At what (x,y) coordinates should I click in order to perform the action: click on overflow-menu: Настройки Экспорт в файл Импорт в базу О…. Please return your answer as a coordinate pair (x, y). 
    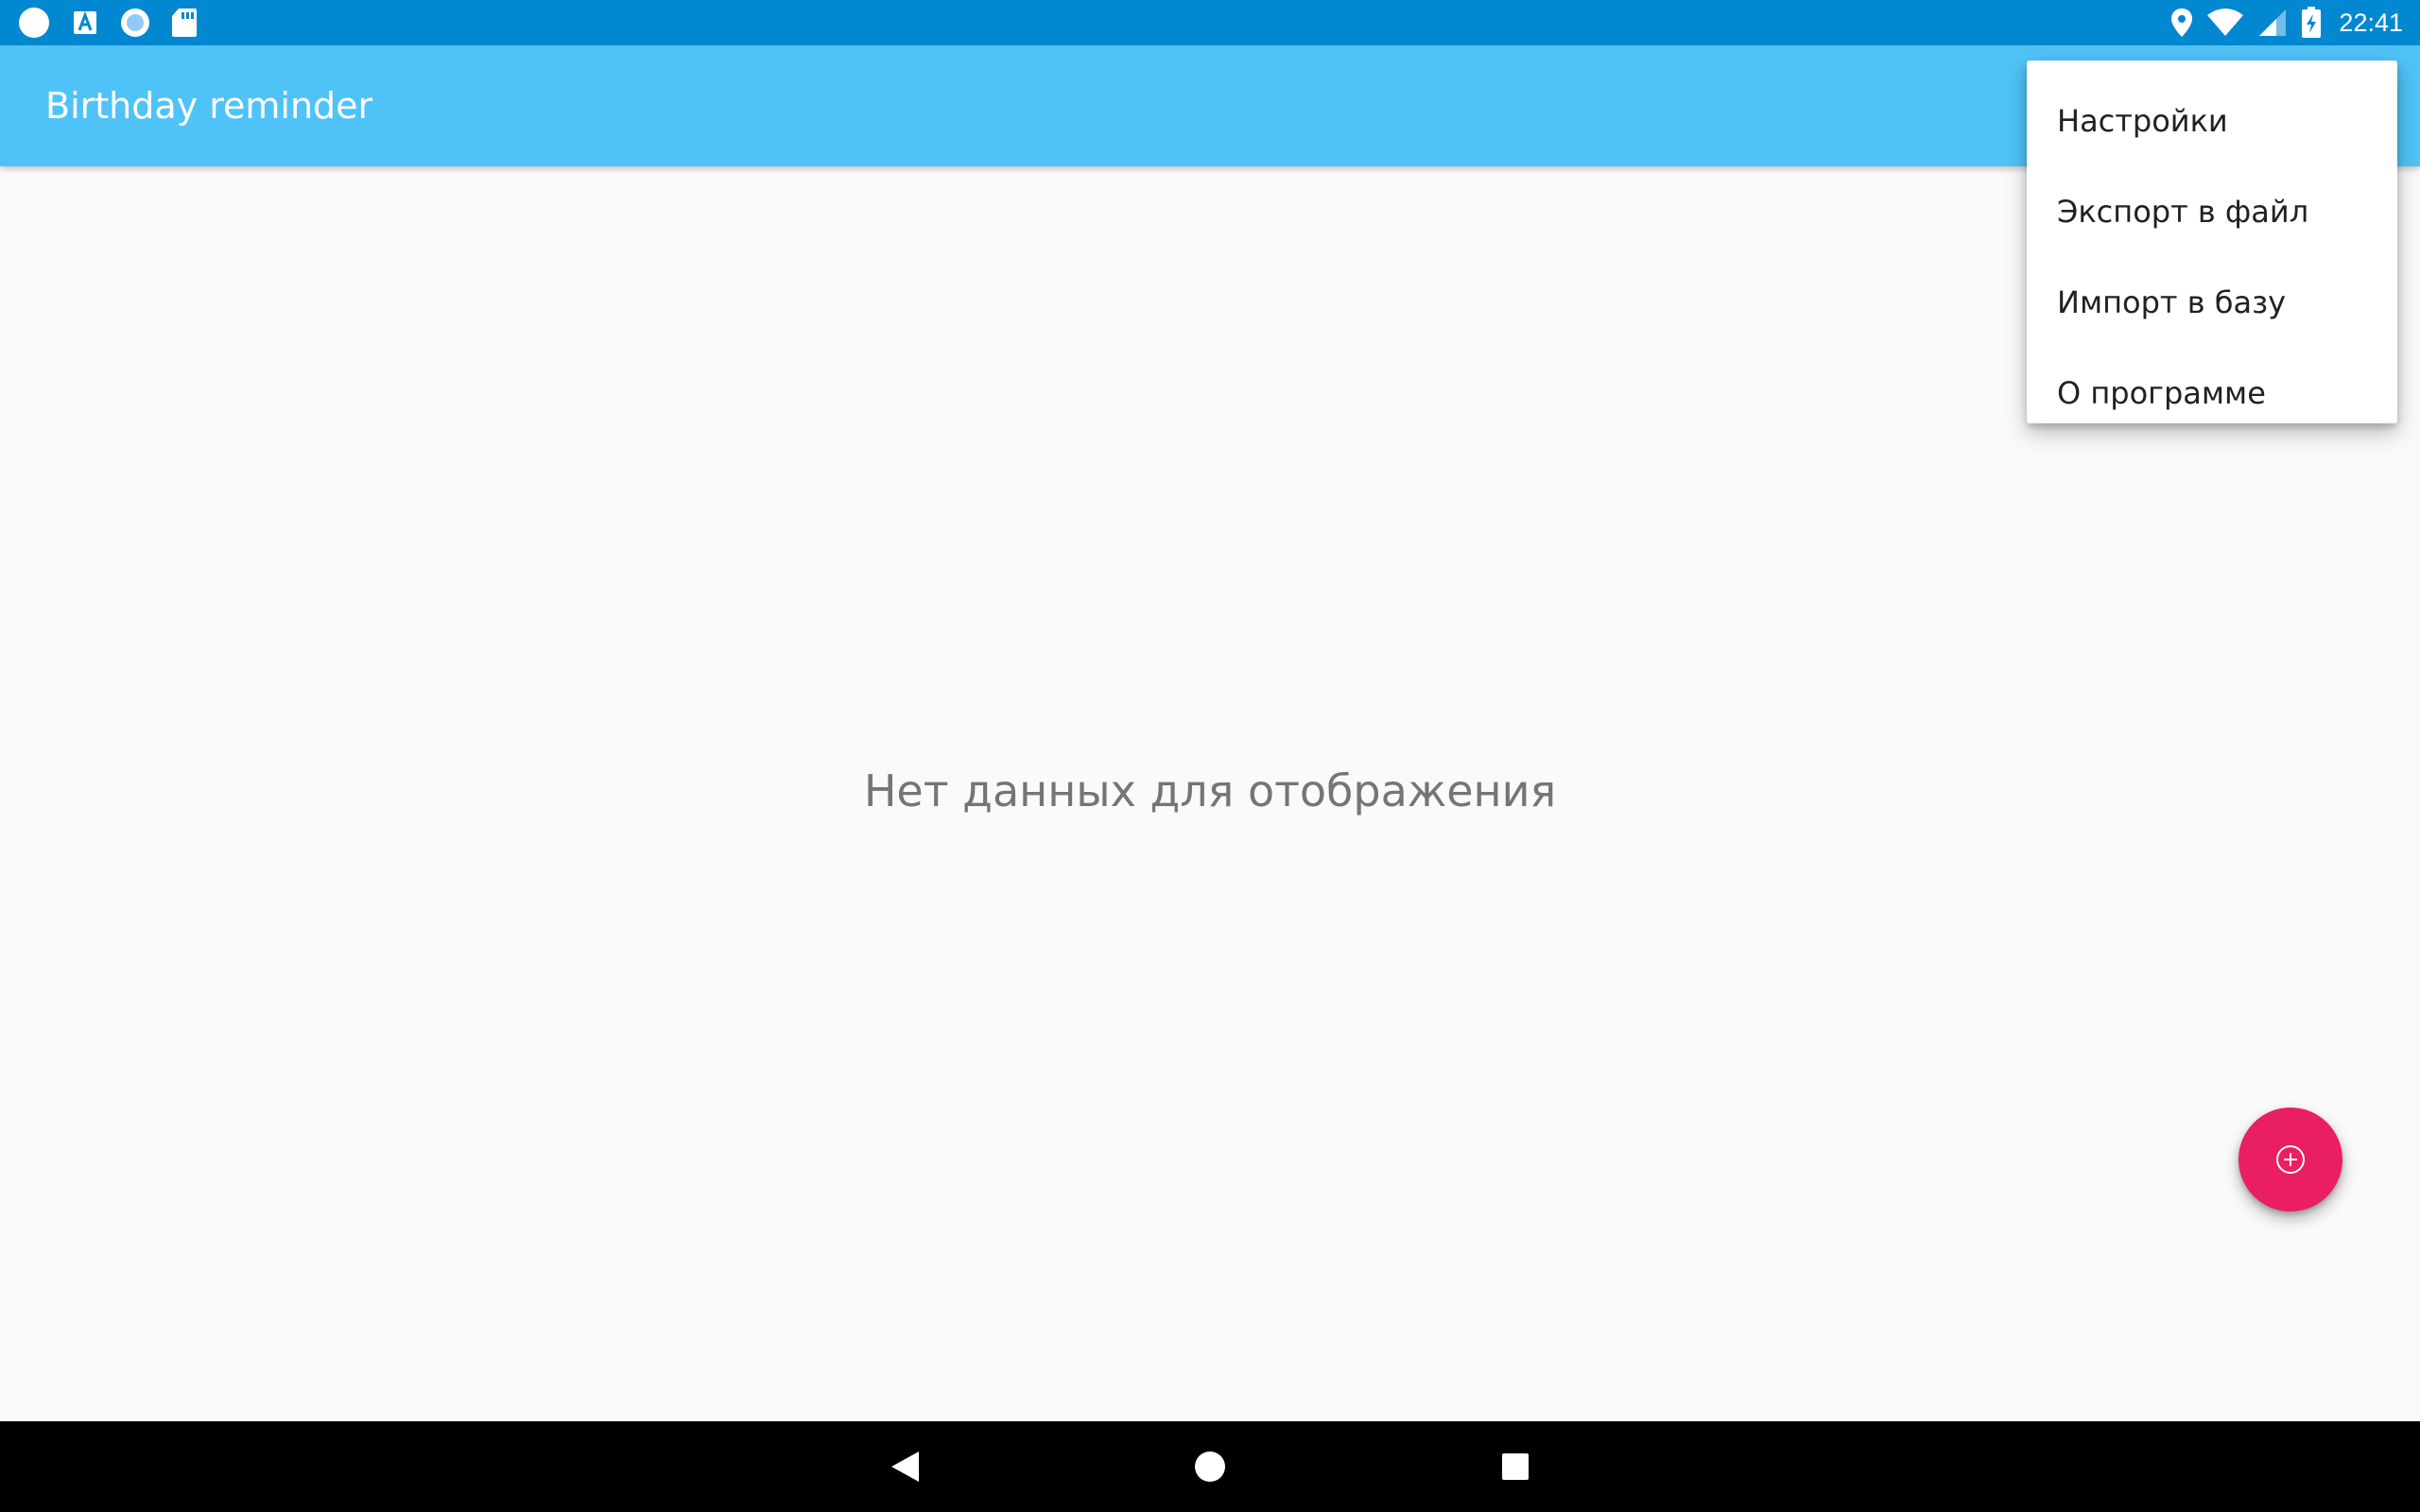
    Looking at the image, I should click on (2212, 241).